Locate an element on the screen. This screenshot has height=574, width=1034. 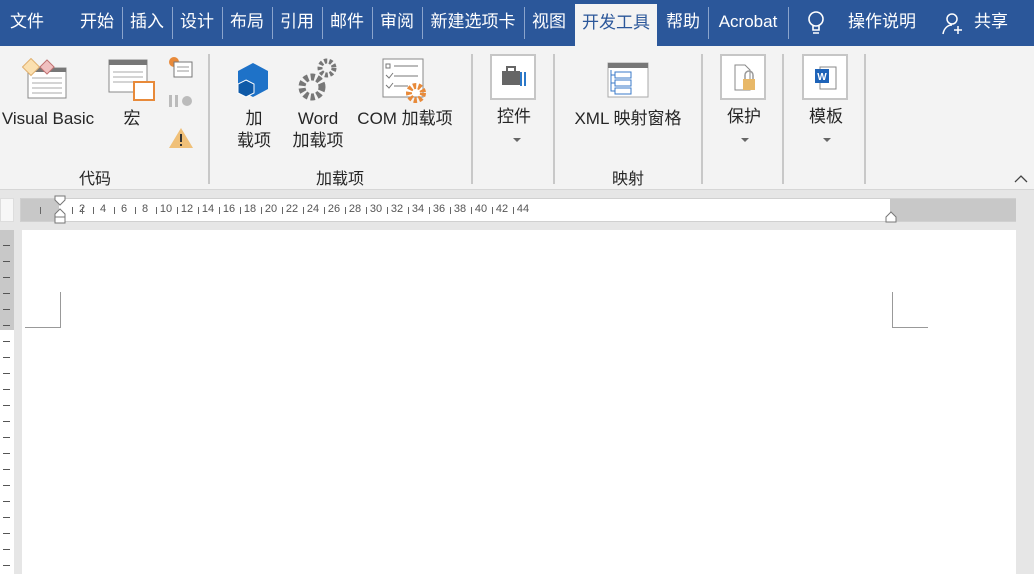
tab-view: 视图 is located at coordinates (549, 23).